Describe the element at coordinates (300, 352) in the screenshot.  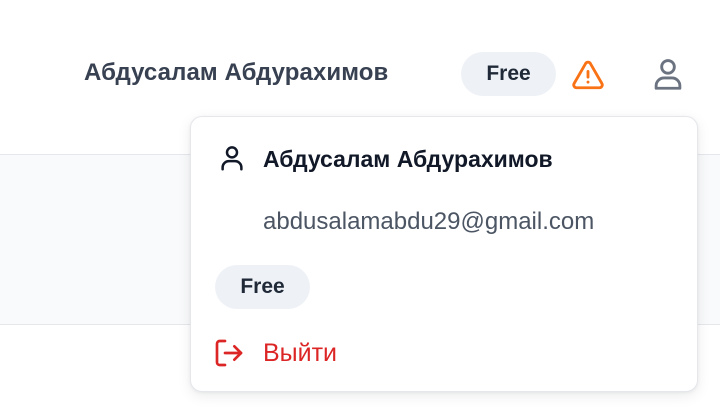
I see `logout-label: Выйти` at that location.